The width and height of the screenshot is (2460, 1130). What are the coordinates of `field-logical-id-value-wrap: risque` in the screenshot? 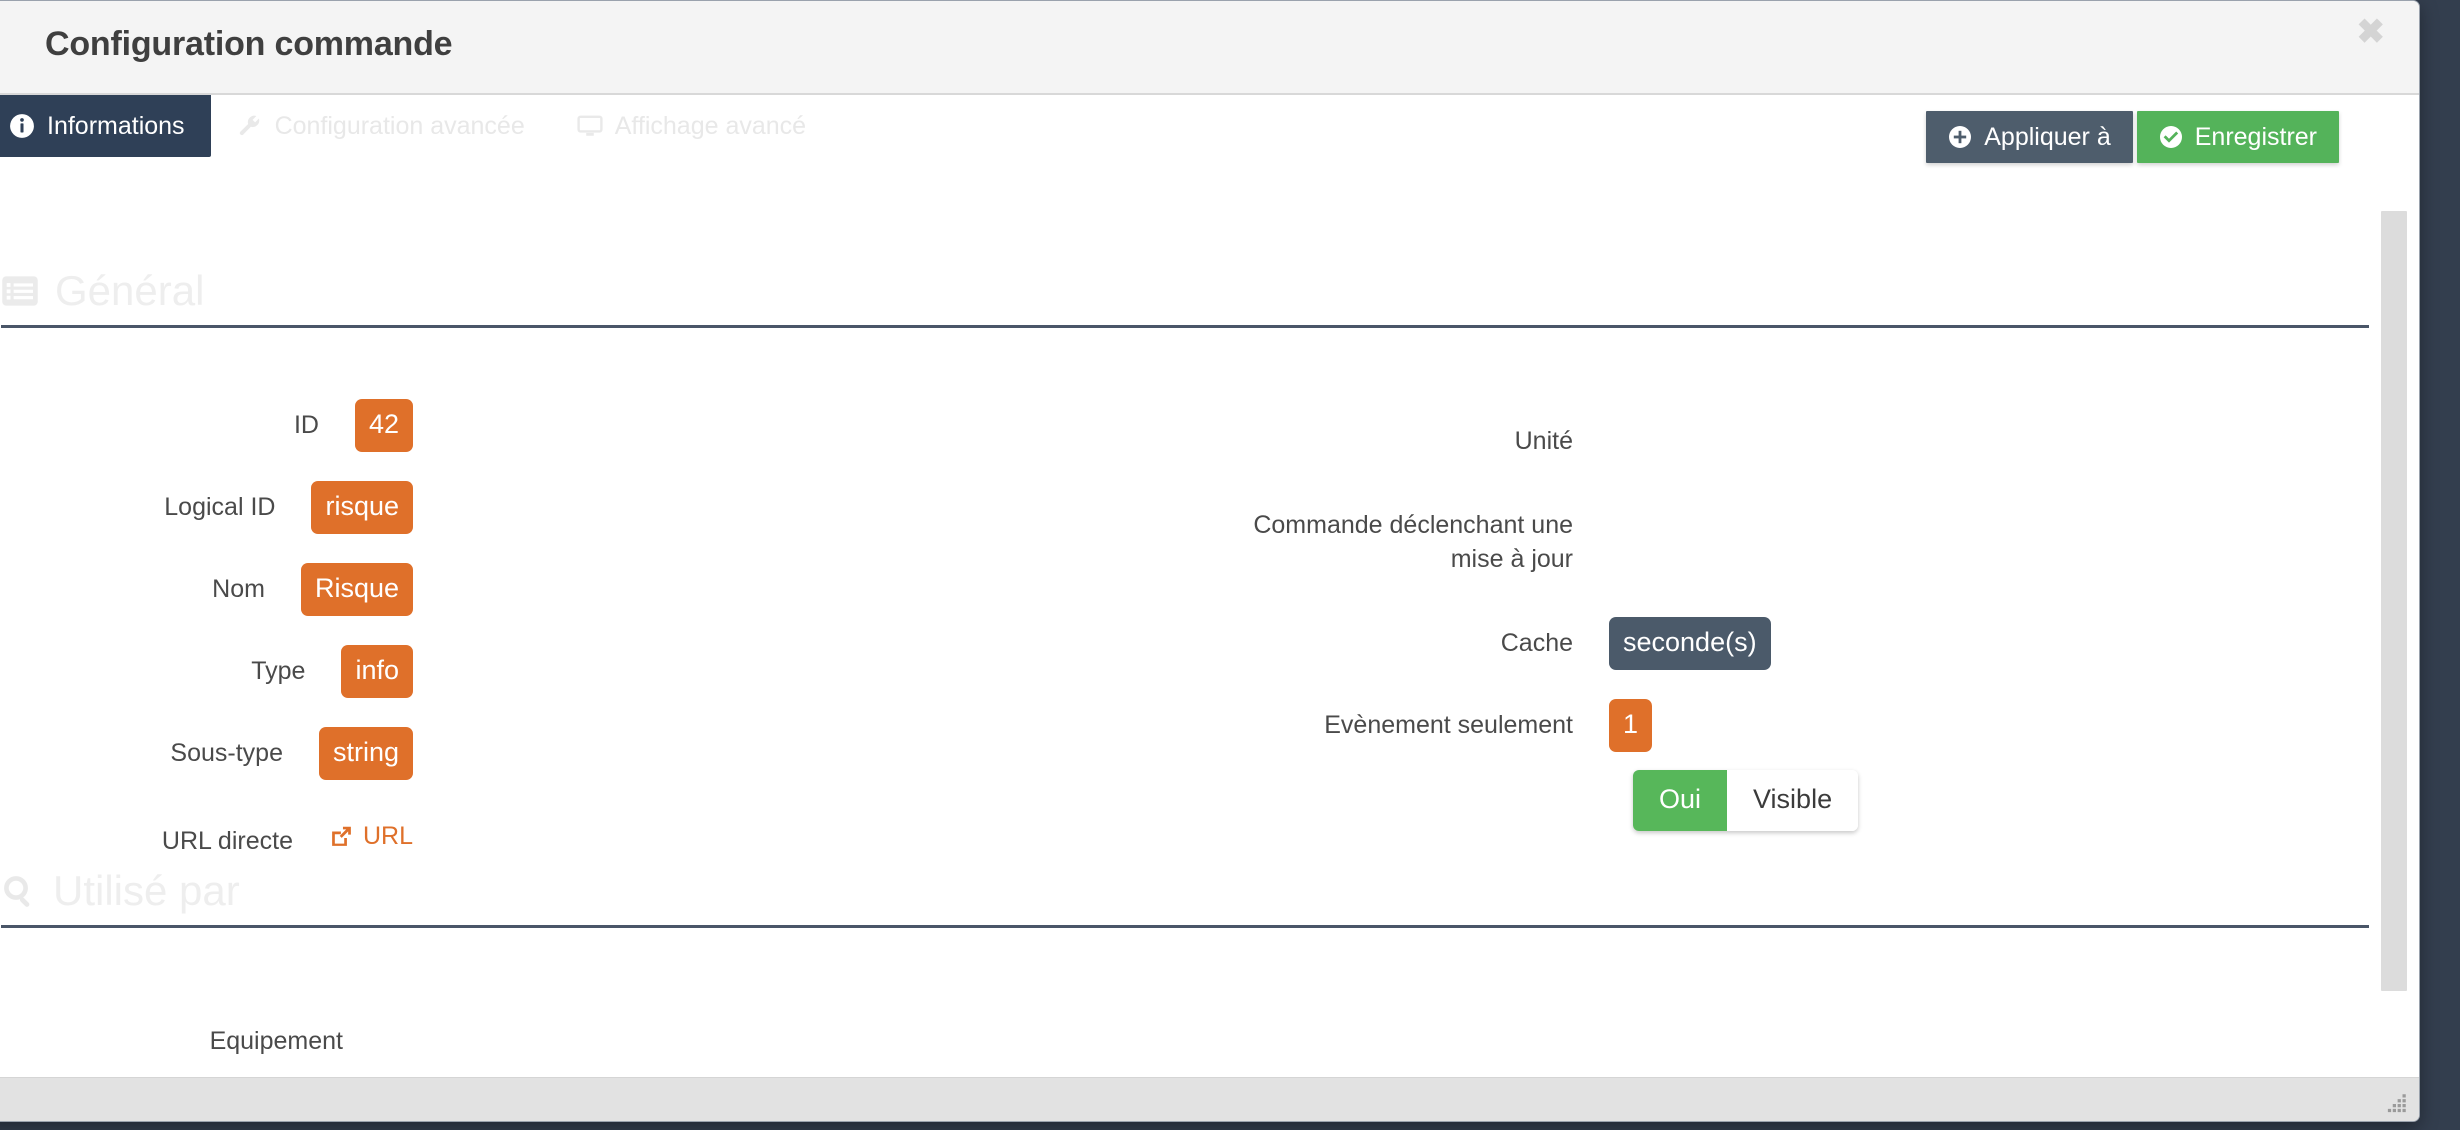 It's located at (362, 507).